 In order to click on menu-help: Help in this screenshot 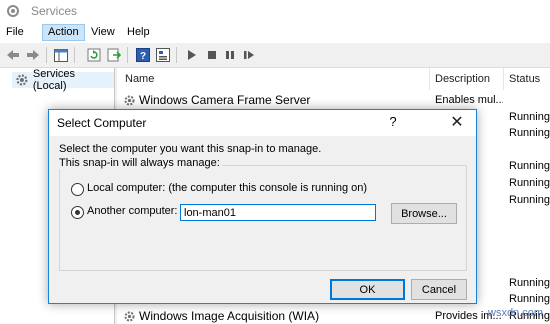, I will do `click(138, 32)`.